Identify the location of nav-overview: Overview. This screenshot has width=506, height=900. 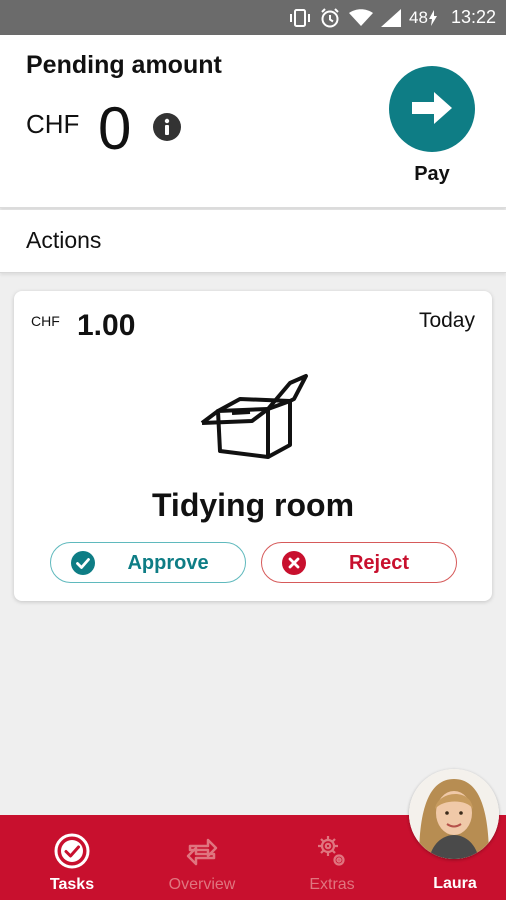
(202, 857).